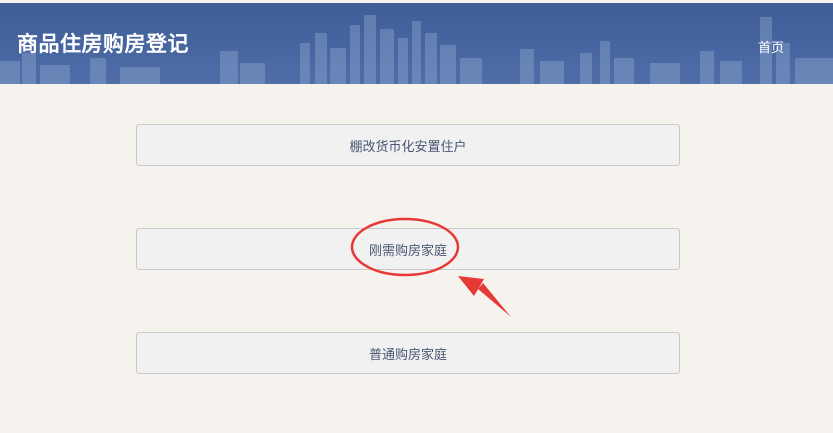 Image resolution: width=833 pixels, height=433 pixels. Describe the element at coordinates (408, 353) in the screenshot. I see `option-button-ordinary-family: 普通购房家庭` at that location.